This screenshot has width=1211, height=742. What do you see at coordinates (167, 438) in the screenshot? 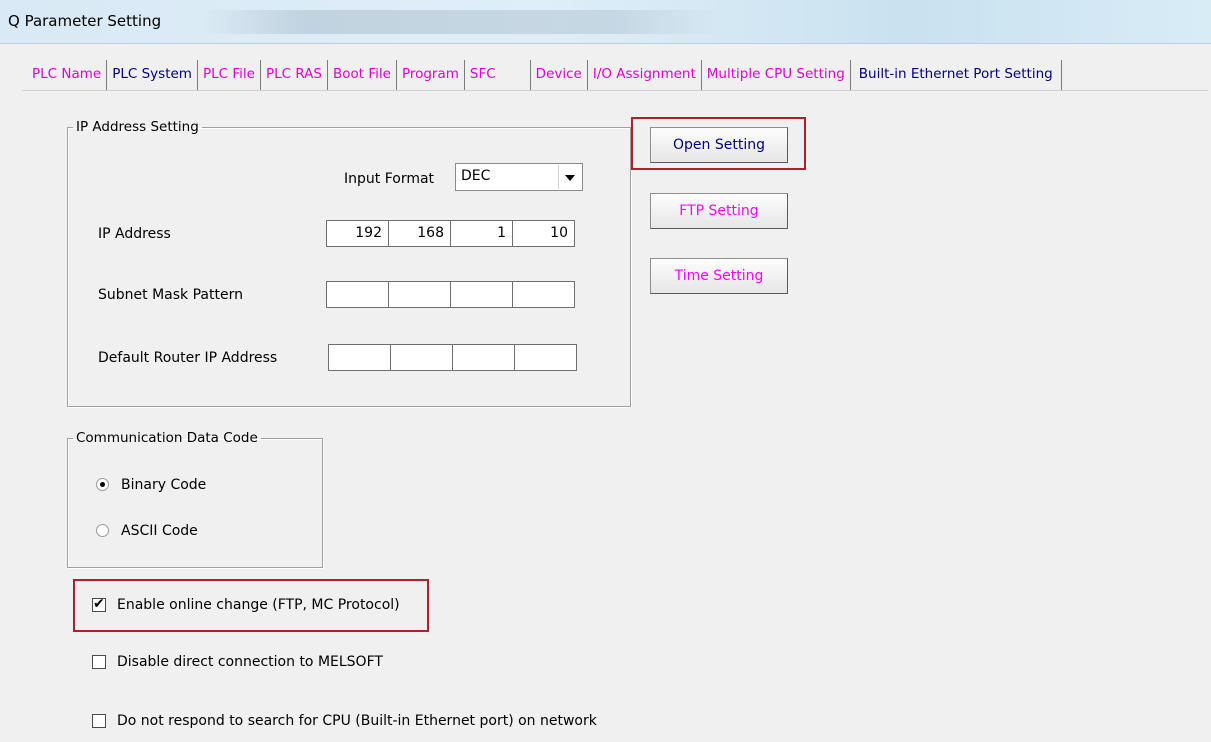
I see `communication-data-code-legend: Communication Data Code` at bounding box center [167, 438].